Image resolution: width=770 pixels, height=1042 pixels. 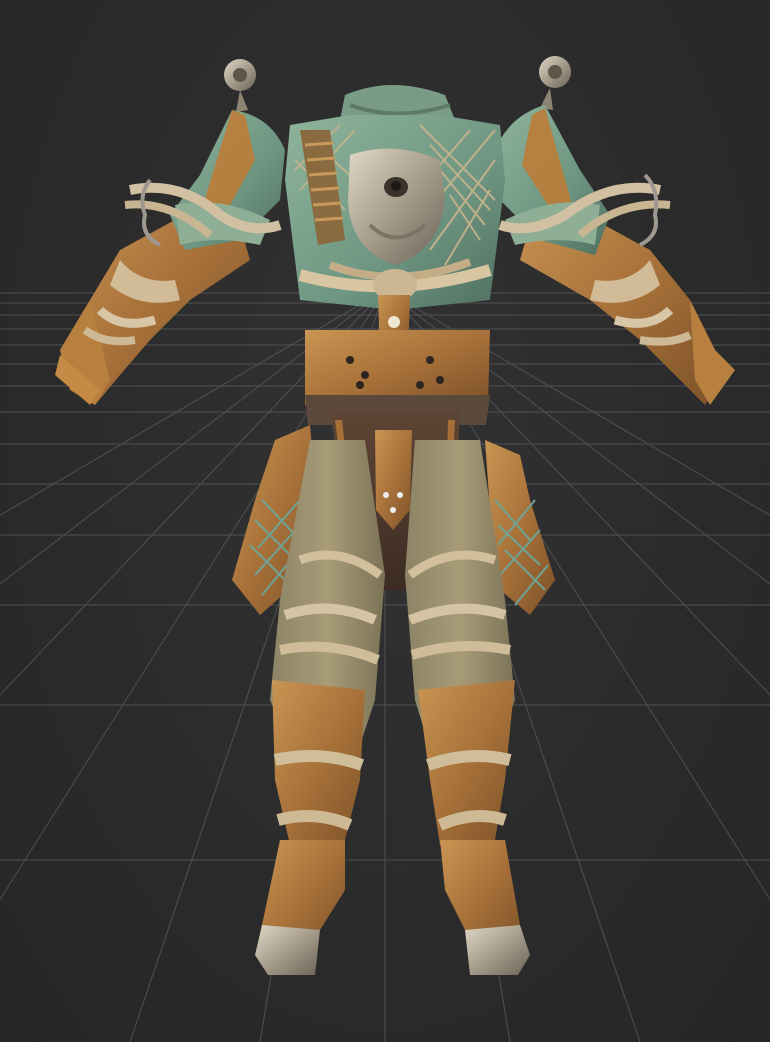 What do you see at coordinates (204, 154) in the screenshot?
I see `left-pauldron` at bounding box center [204, 154].